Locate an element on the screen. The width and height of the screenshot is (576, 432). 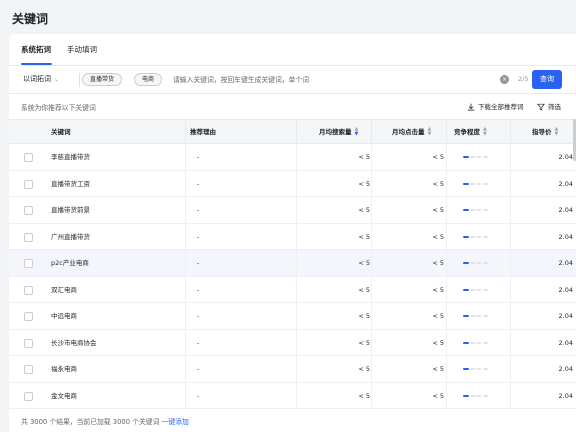
divider is located at coordinates (79, 80).